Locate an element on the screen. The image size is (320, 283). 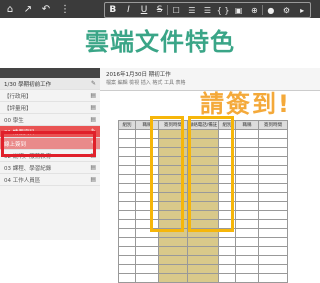
sidebar-item-label: 03 課程、學習紀錄 is located at coordinates (28, 168).